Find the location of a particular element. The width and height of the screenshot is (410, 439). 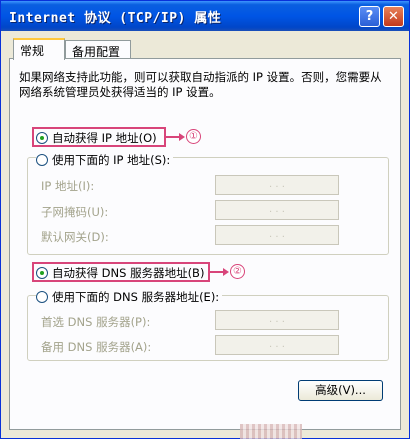

cropped-edge-artifact is located at coordinates (271, 431).